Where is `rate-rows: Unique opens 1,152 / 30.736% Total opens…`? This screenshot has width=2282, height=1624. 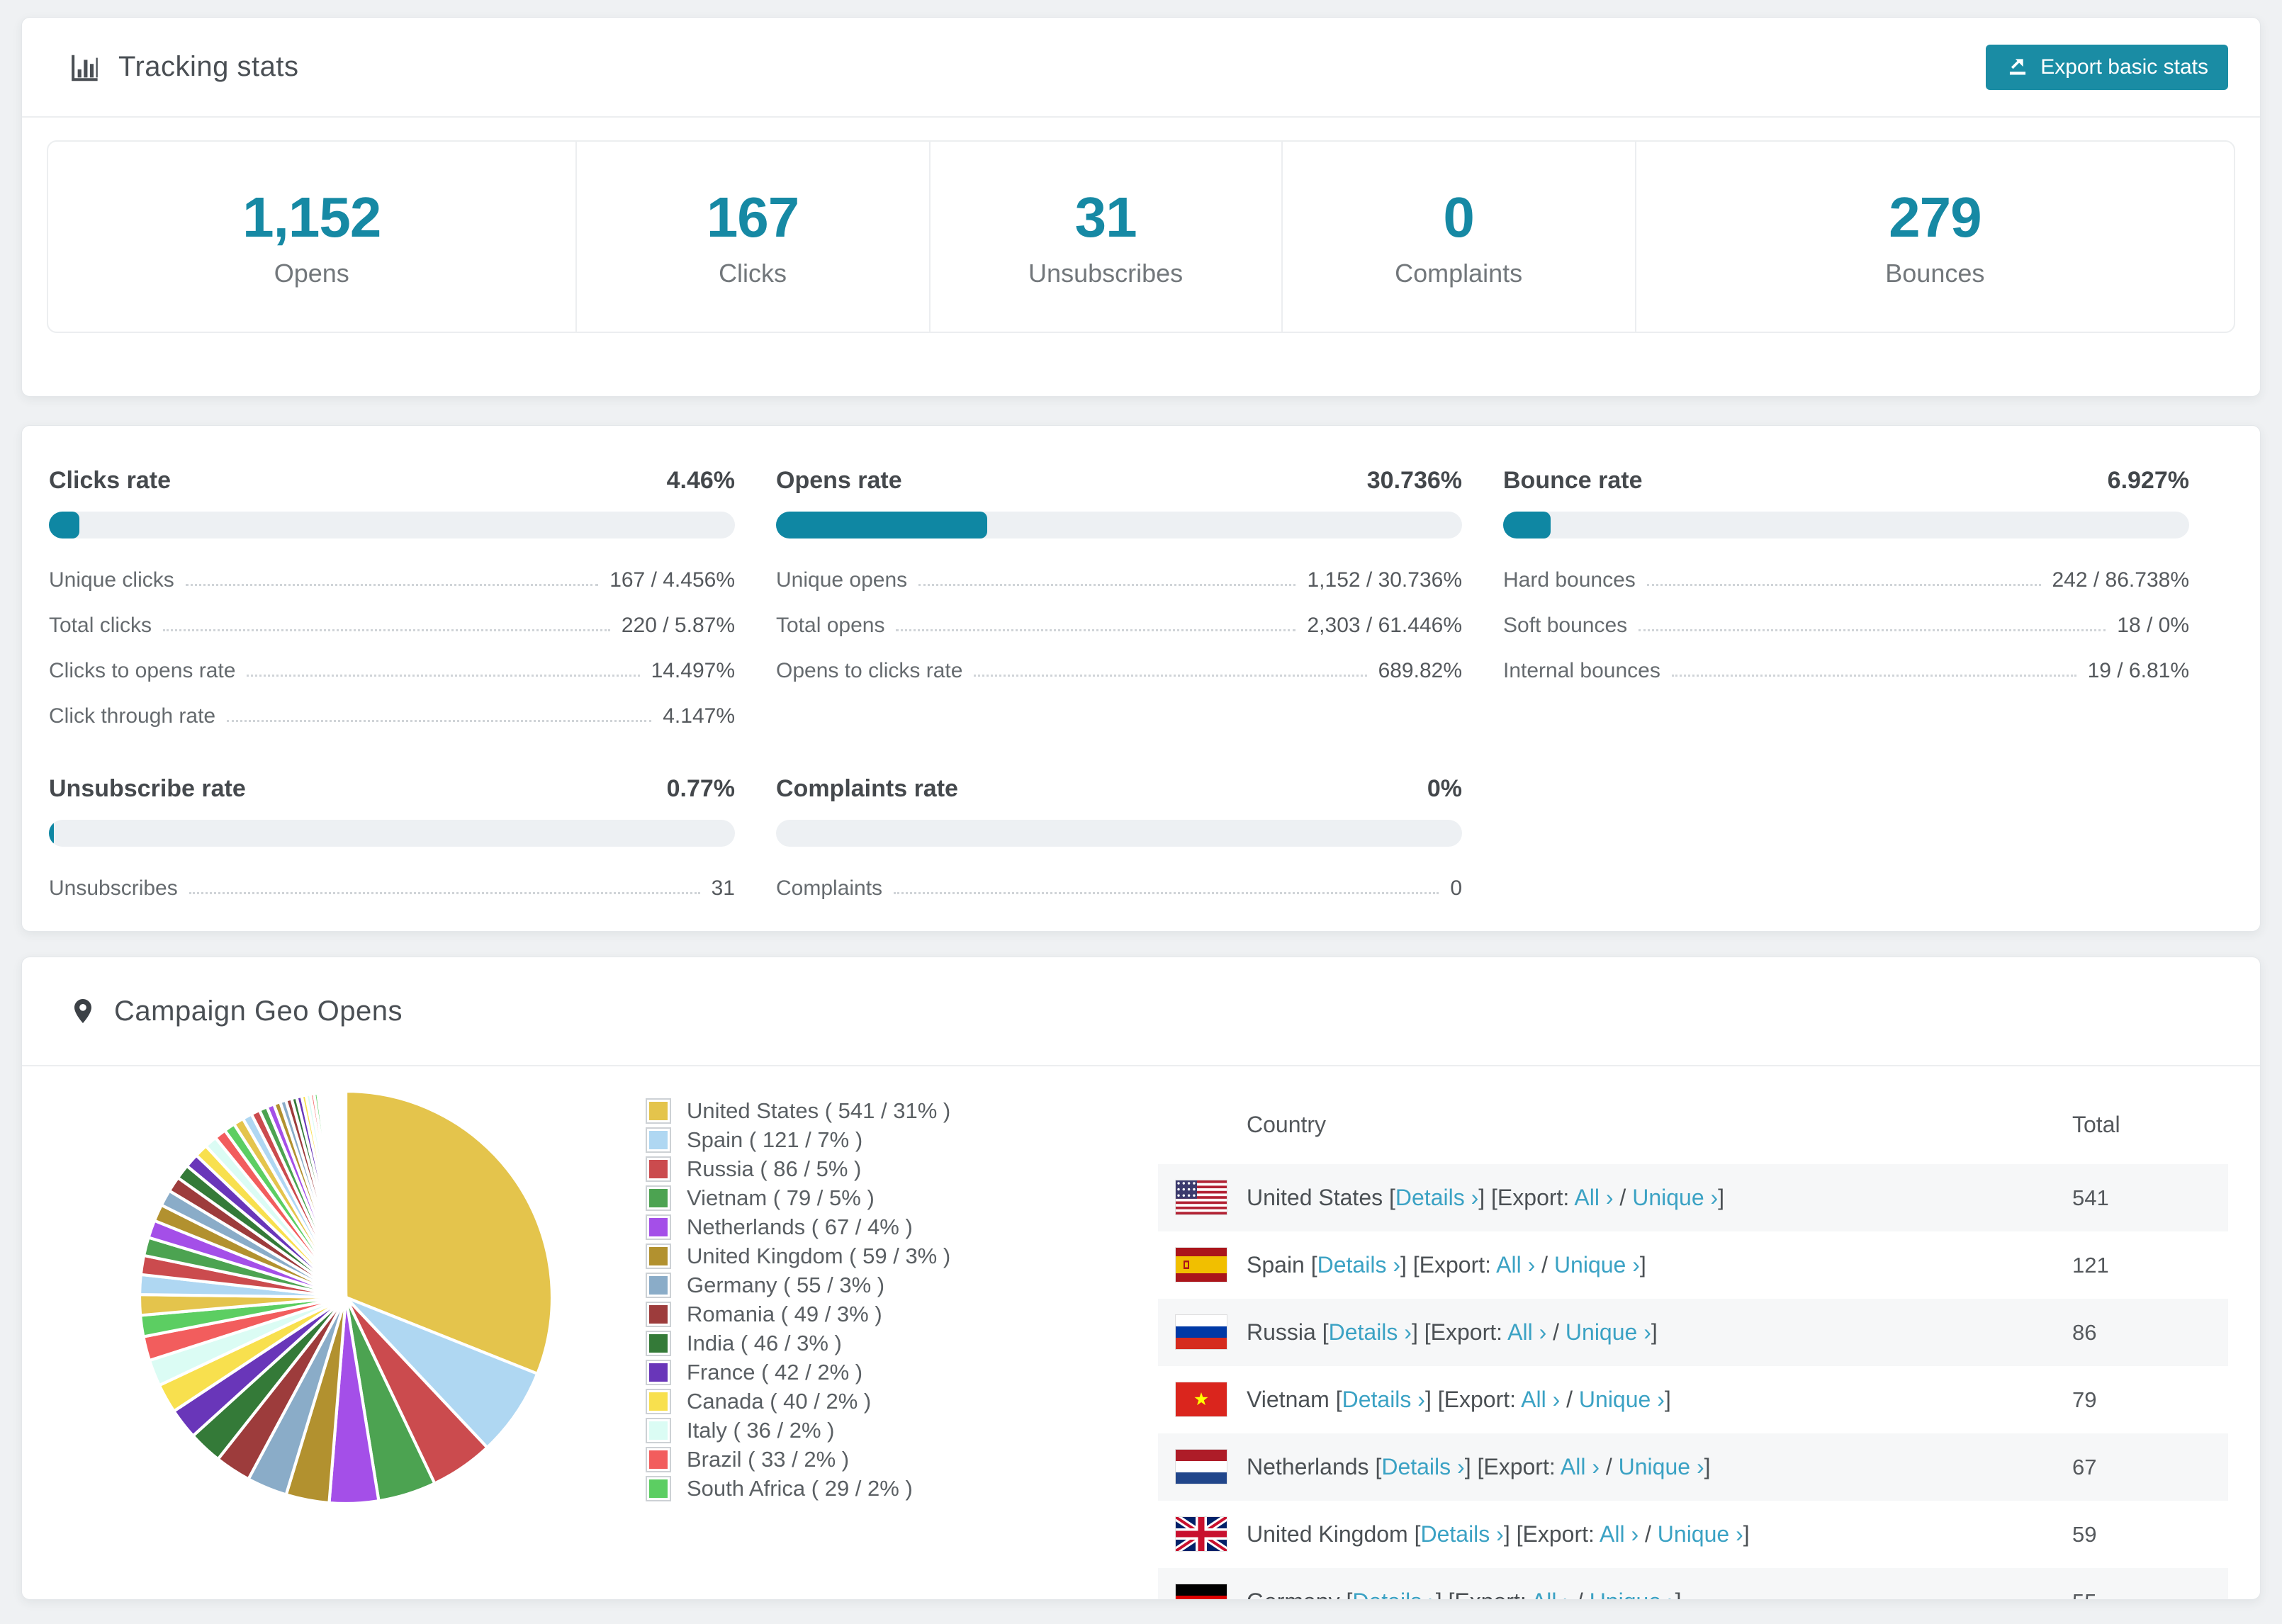 rate-rows: Unique opens 1,152 / 30.736% Total opens… is located at coordinates (1119, 626).